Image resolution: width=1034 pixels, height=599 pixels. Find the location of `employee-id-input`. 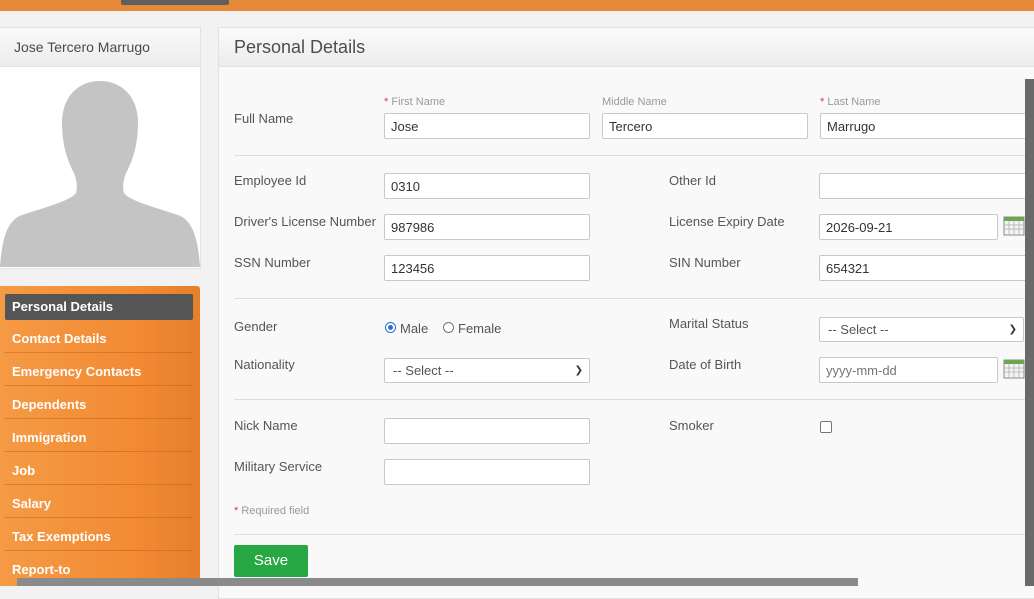

employee-id-input is located at coordinates (487, 186).